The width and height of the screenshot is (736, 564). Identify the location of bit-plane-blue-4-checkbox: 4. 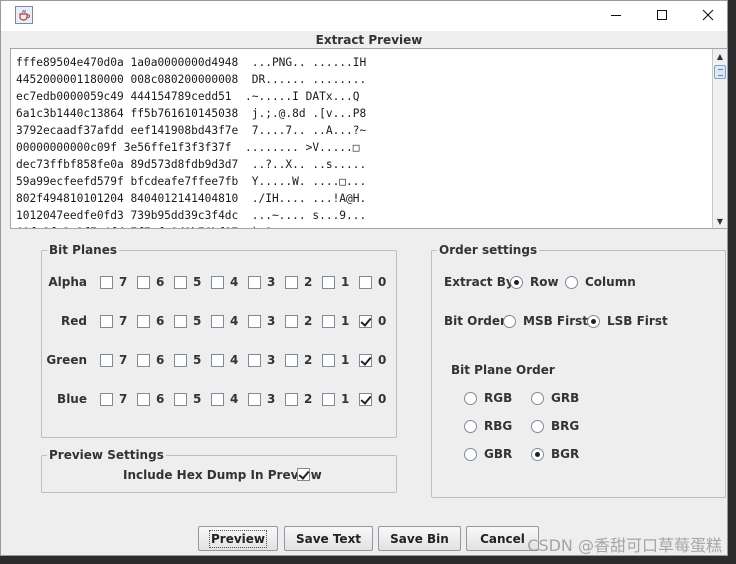
(224, 399).